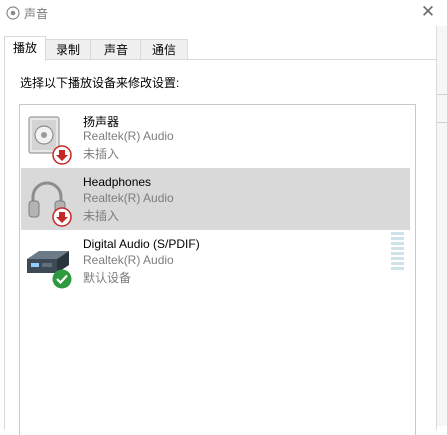 This screenshot has width=447, height=435. What do you see at coordinates (25, 48) in the screenshot?
I see `tab-playback: 播放` at bounding box center [25, 48].